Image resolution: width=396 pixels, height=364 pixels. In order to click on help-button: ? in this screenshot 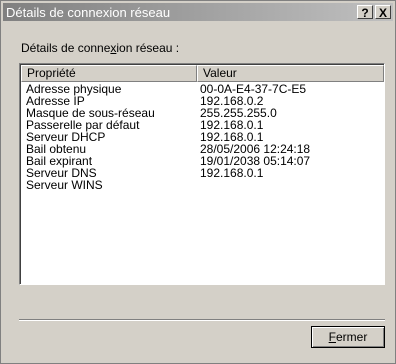, I will do `click(365, 12)`.